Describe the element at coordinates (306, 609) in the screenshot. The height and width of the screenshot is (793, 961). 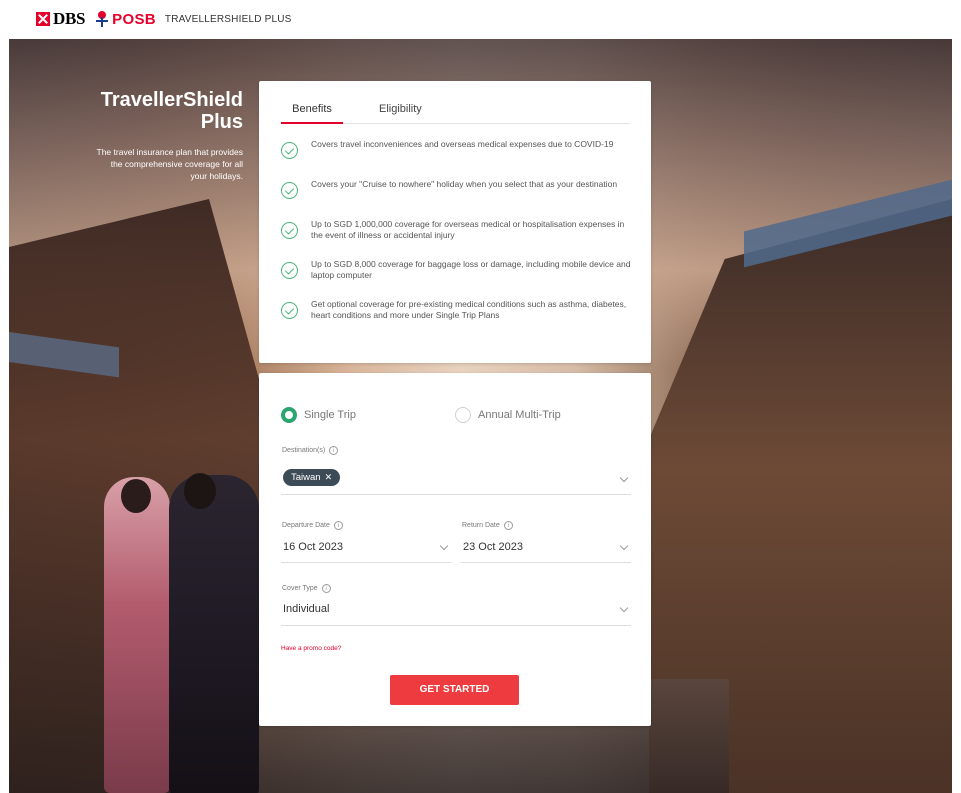
I see `cover-type-value: Individual` at that location.